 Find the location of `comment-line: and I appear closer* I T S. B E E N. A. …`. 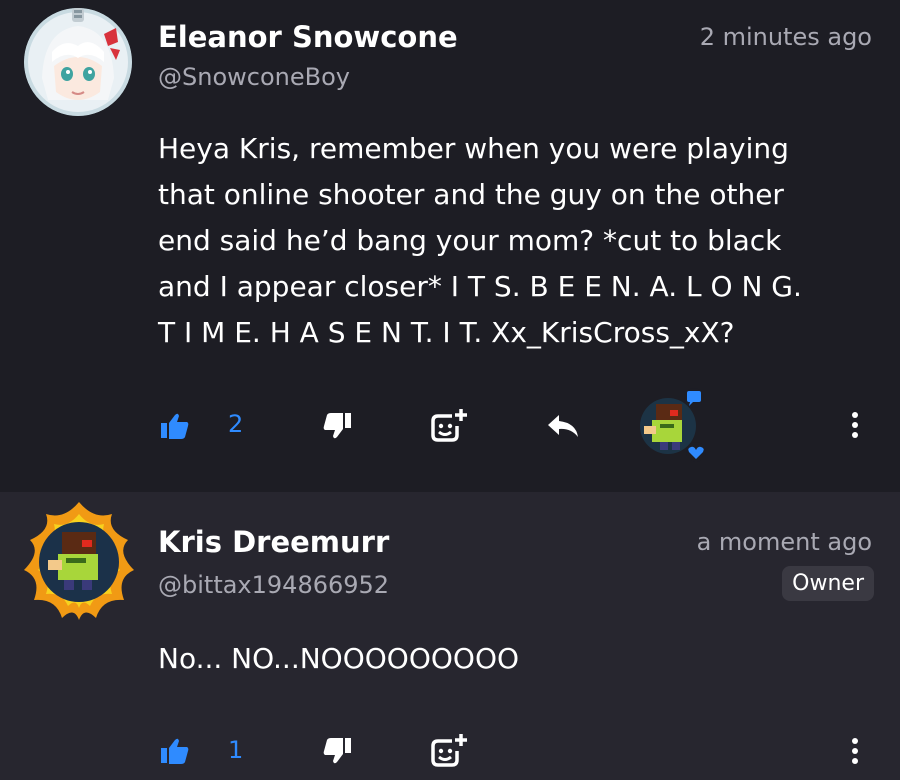

comment-line: and I appear closer* I T S. B E E N. A. … is located at coordinates (480, 286).